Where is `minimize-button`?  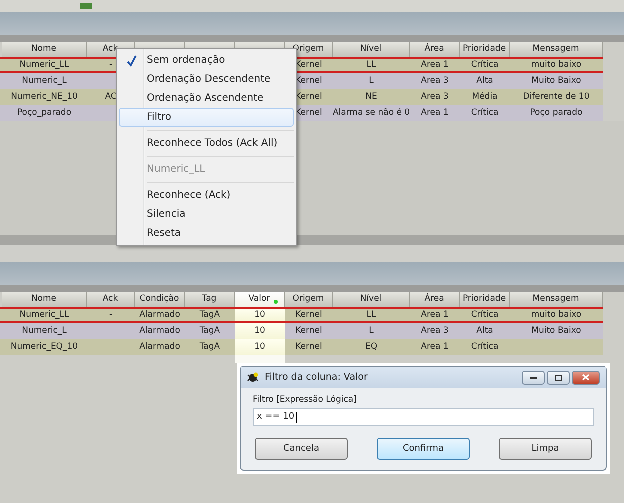 minimize-button is located at coordinates (533, 377).